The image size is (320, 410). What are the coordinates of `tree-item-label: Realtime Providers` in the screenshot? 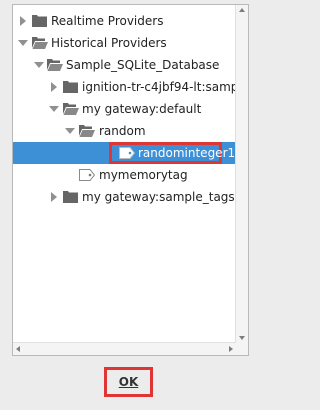 It's located at (107, 21).